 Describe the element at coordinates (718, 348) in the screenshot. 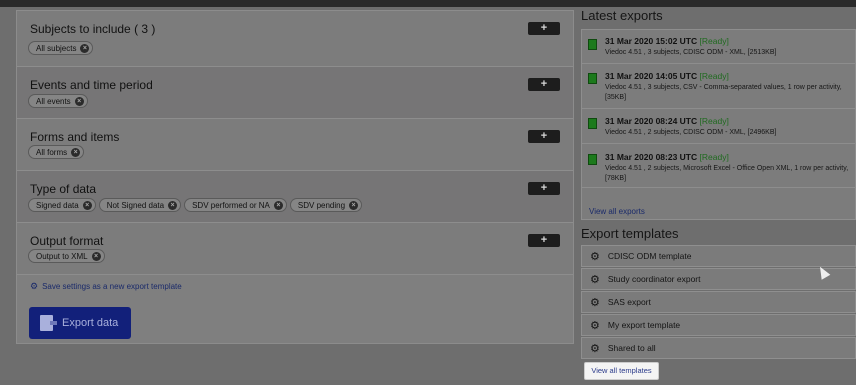

I see `template-item: ⚙ Shared to all` at that location.